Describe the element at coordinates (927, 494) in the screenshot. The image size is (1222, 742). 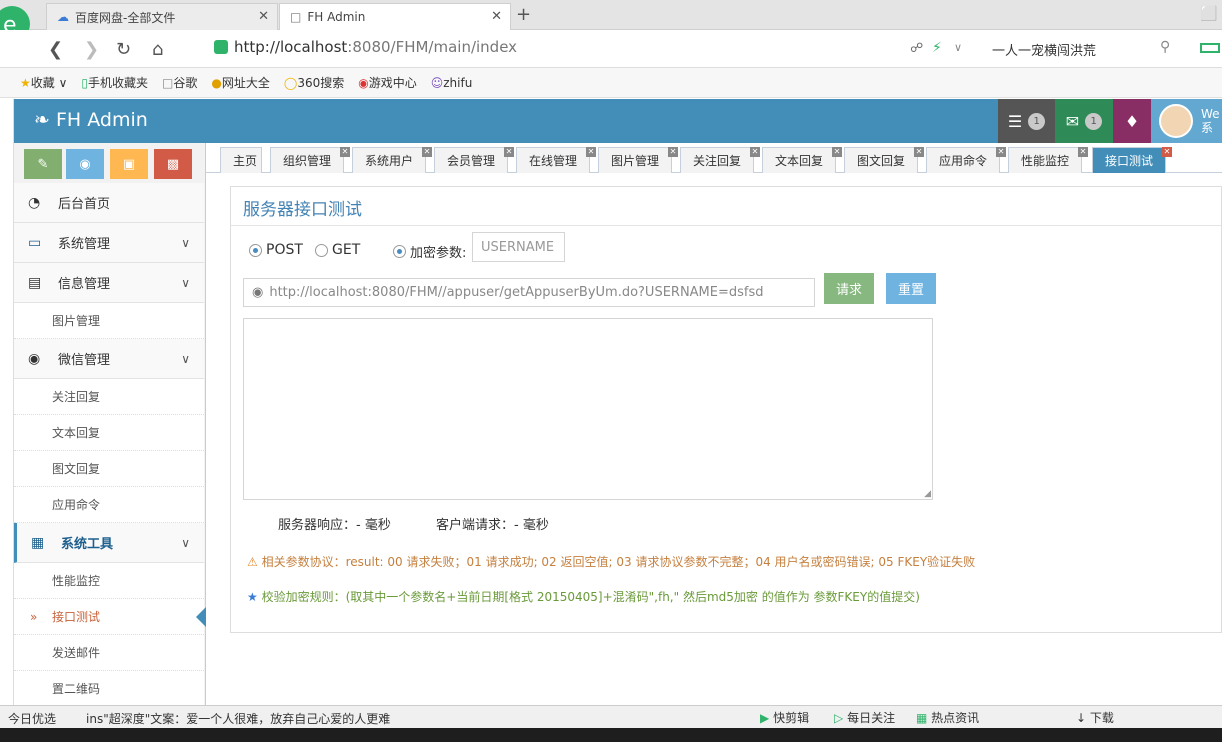
I see `resize-handle-icon: ◢` at that location.